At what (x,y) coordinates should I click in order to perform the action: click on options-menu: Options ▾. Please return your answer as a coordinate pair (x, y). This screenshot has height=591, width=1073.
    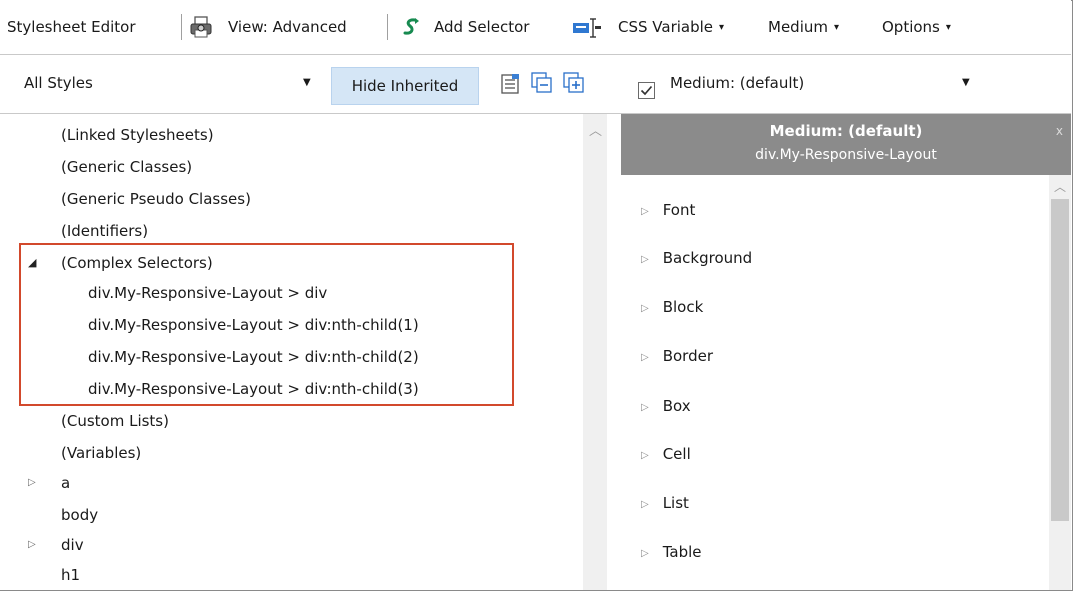
    Looking at the image, I should click on (916, 27).